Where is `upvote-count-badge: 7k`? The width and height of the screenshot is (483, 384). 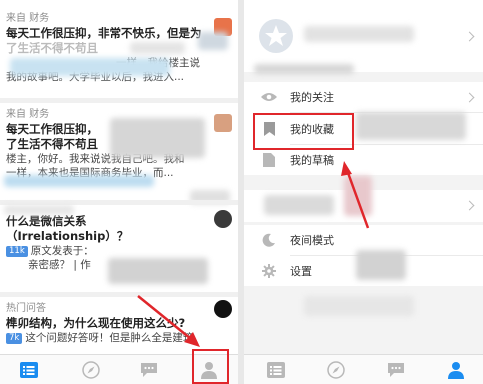
upvote-count-badge: 7k is located at coordinates (14, 338).